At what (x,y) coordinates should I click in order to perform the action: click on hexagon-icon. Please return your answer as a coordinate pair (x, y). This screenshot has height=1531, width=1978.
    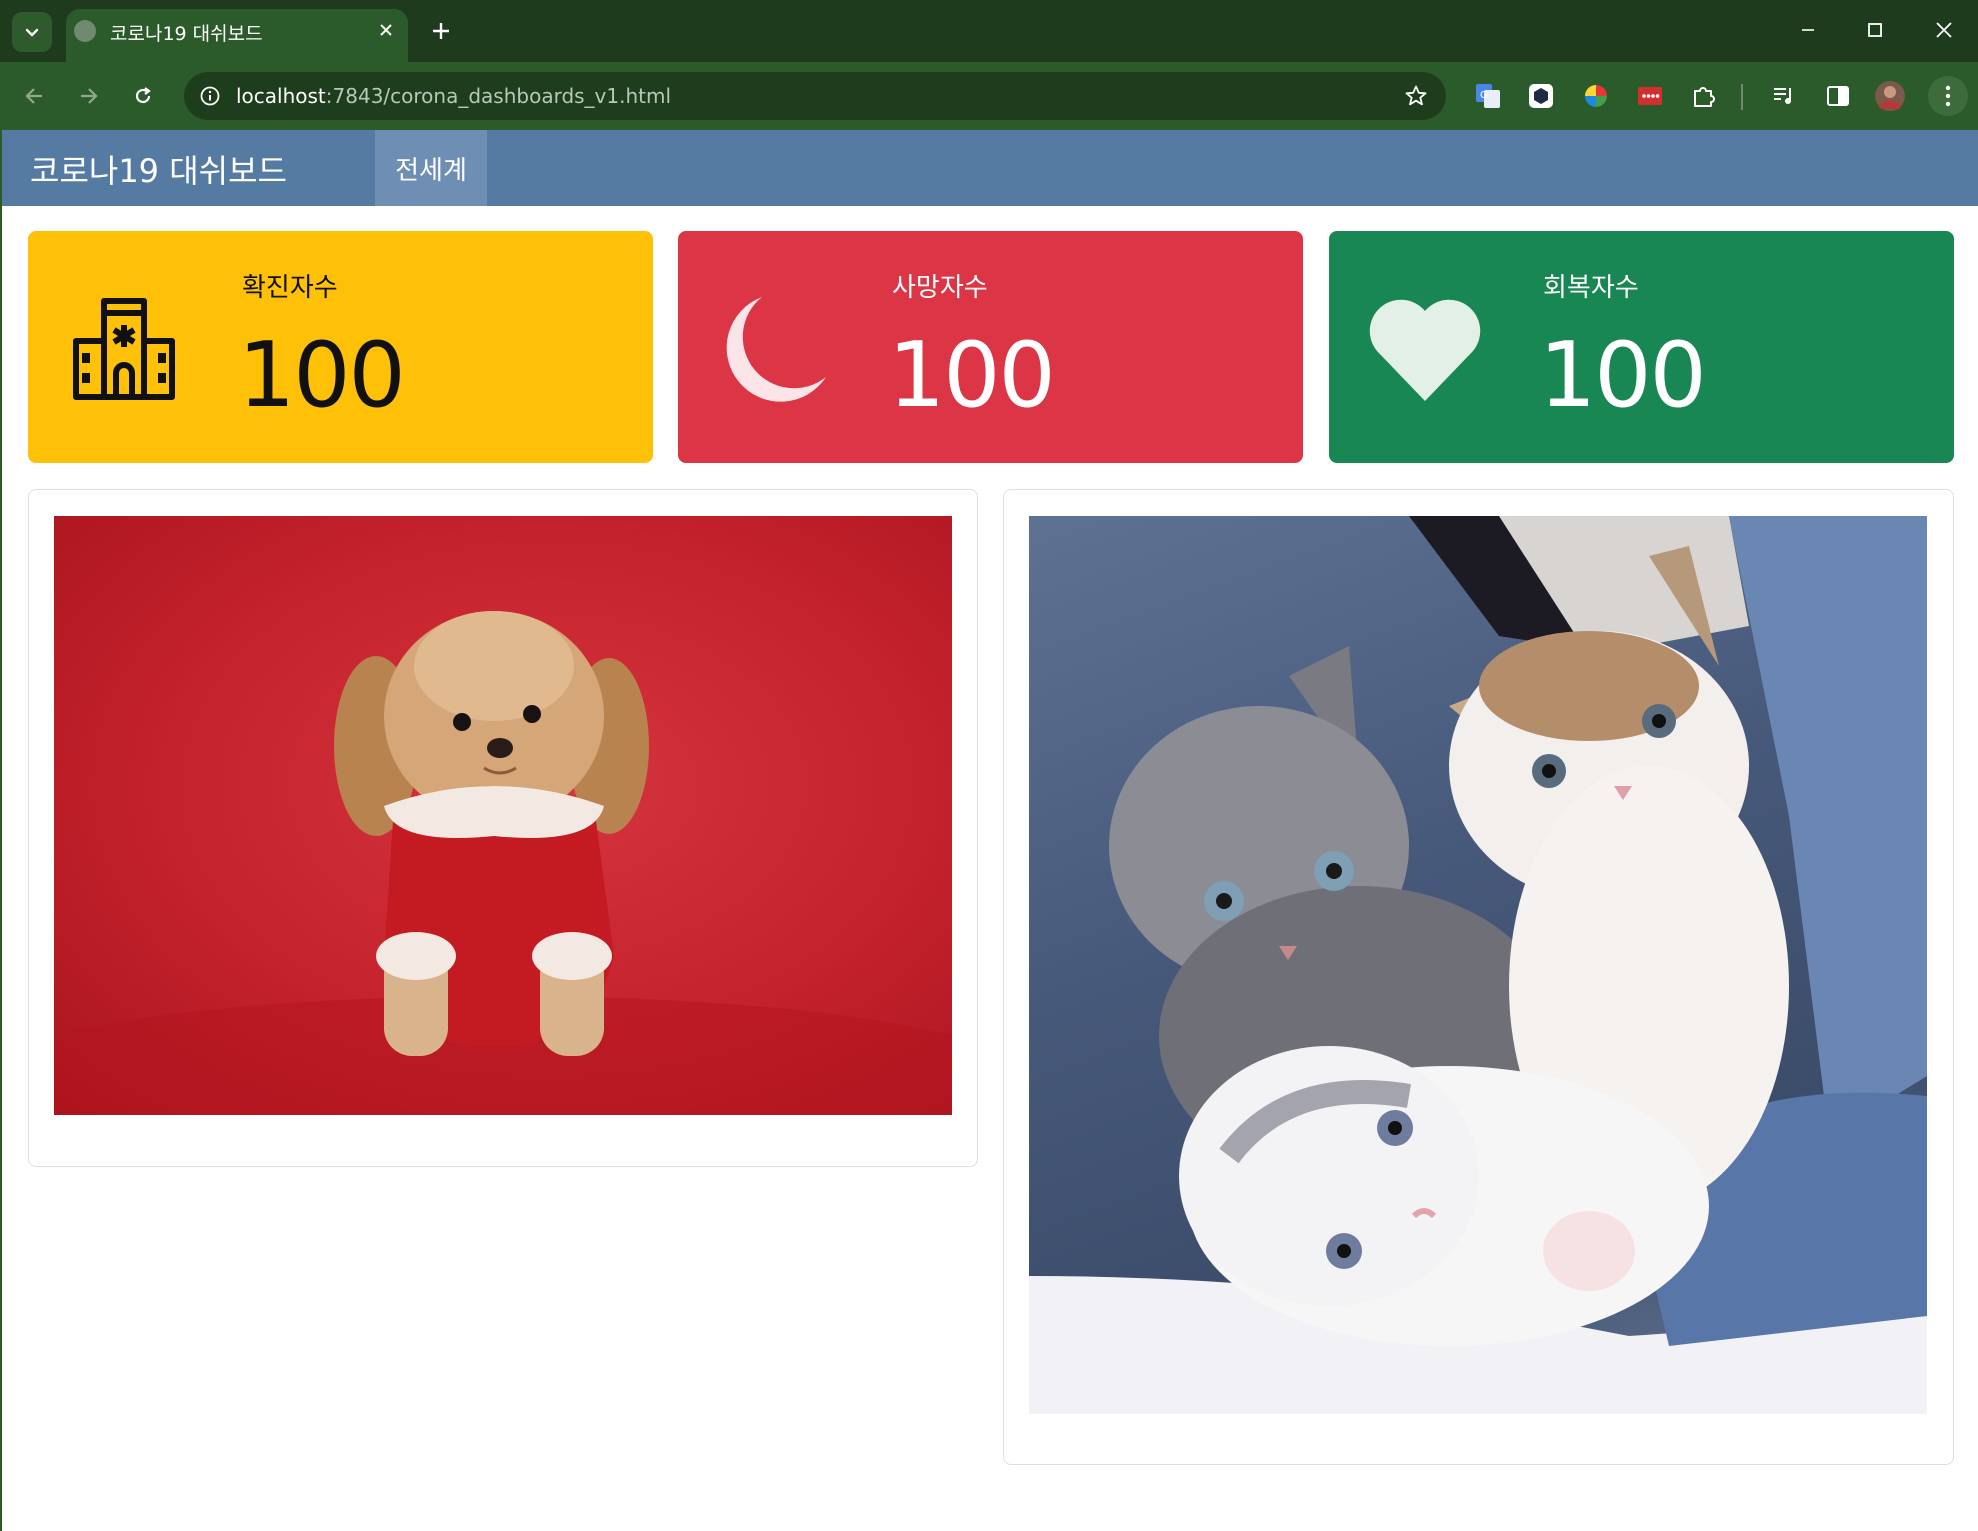
    Looking at the image, I should click on (1541, 96).